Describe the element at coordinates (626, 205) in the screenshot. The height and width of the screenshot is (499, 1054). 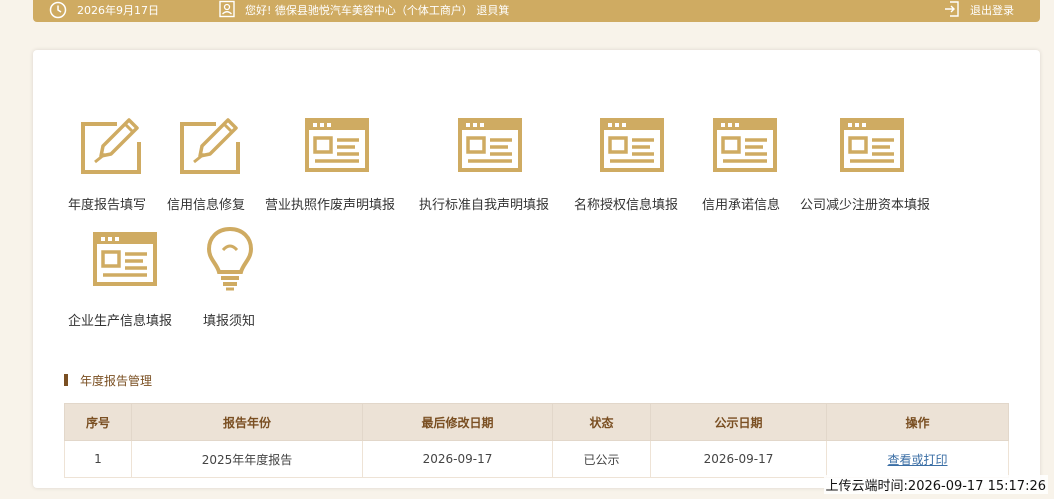
I see `tile-label: 名称授权信息填报` at that location.